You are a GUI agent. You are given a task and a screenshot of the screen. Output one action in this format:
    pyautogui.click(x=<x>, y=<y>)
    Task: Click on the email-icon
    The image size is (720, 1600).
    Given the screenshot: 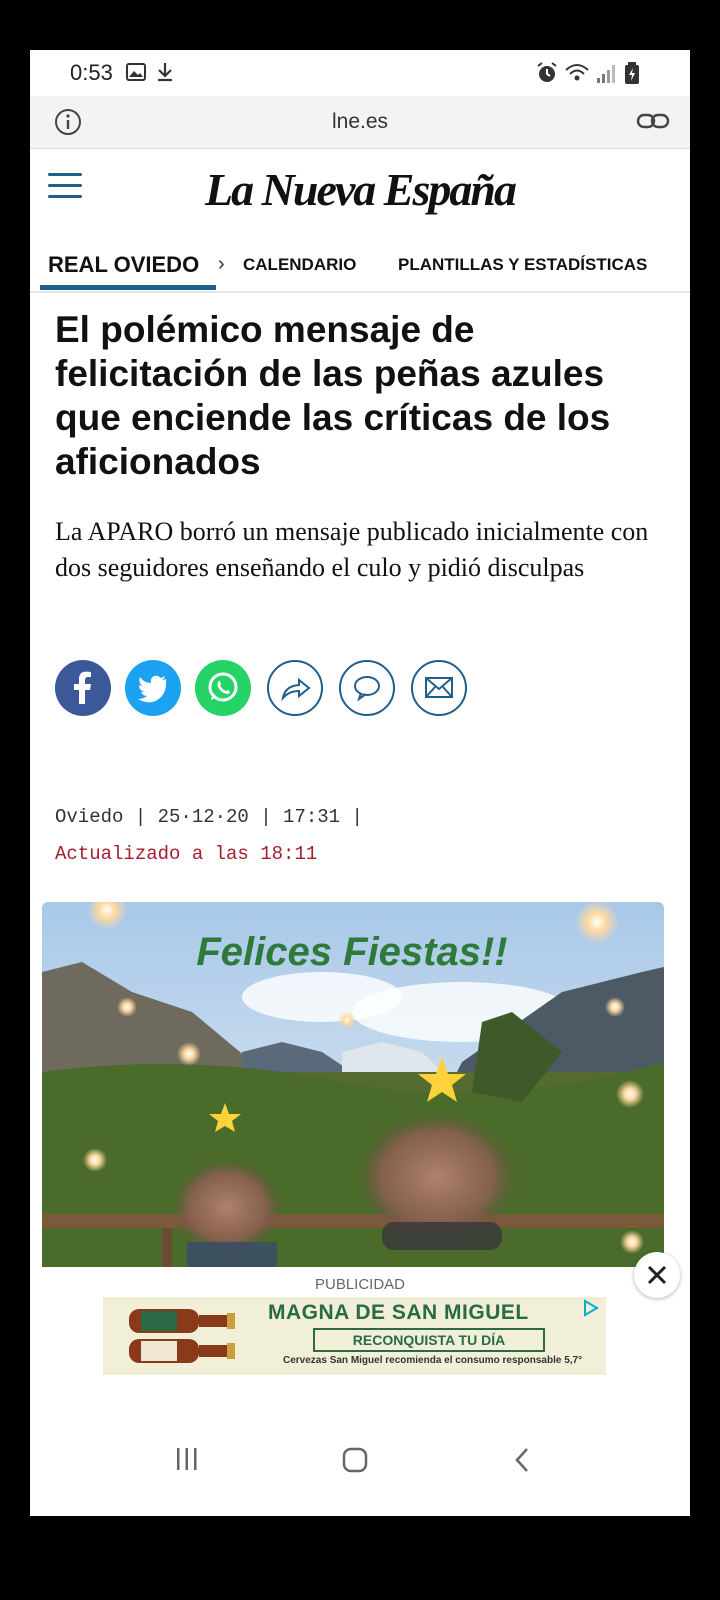 What is the action you would take?
    pyautogui.click(x=439, y=687)
    